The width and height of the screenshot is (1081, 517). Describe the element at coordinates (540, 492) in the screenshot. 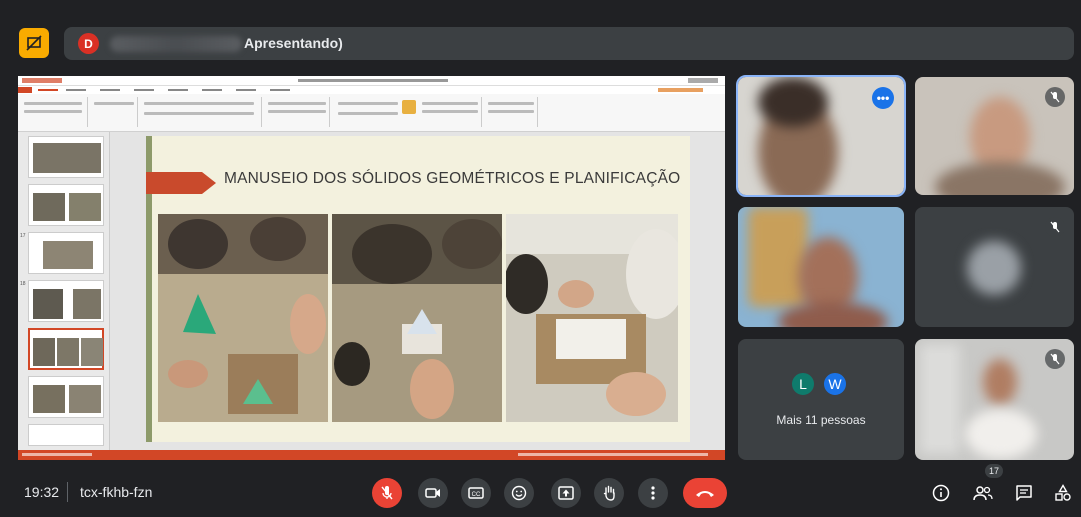

I see `bottom-control-bar: 19:32 tcx-fkhb-fzn CC` at that location.